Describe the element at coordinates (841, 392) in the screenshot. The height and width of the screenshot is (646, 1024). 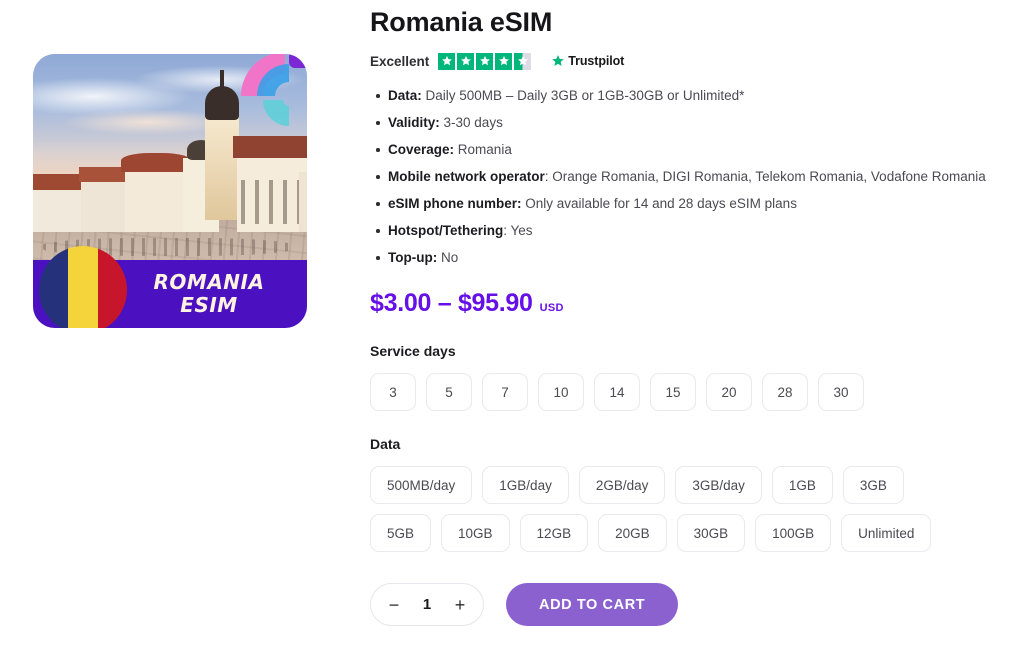
I see `service-days-option: 30` at that location.